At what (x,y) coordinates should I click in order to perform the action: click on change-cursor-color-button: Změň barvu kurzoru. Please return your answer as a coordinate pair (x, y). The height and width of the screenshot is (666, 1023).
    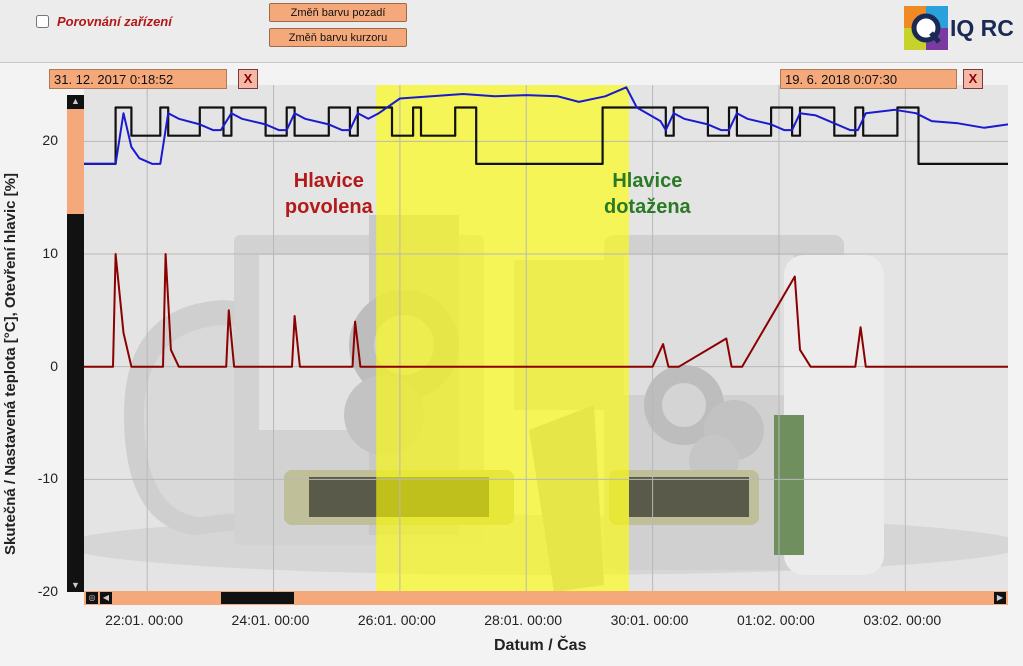
    Looking at the image, I should click on (338, 37).